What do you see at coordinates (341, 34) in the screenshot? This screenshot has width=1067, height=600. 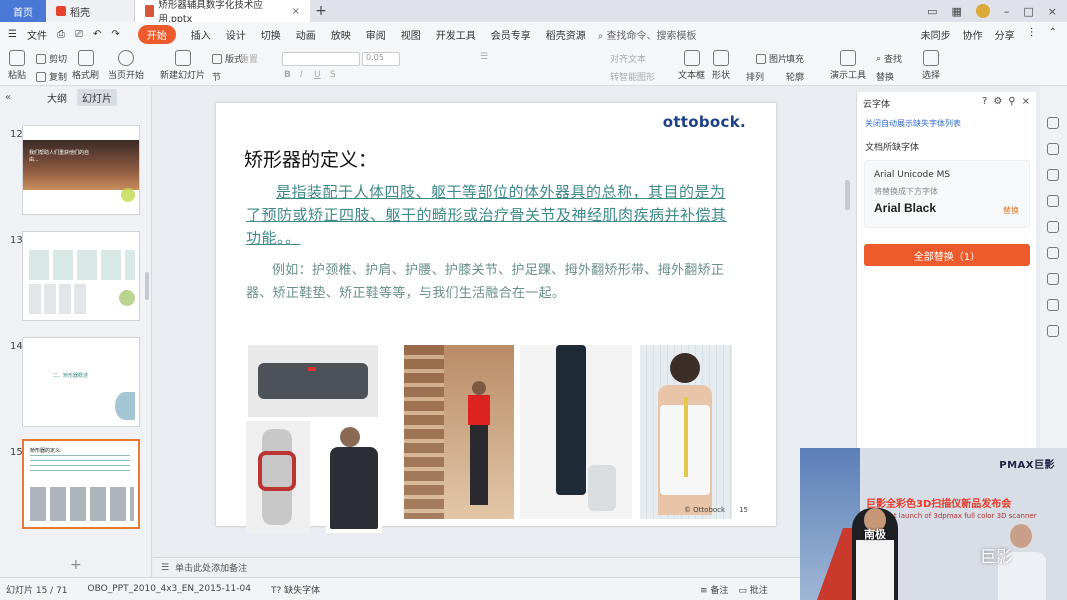 I see `menu-tab-5: 放映` at bounding box center [341, 34].